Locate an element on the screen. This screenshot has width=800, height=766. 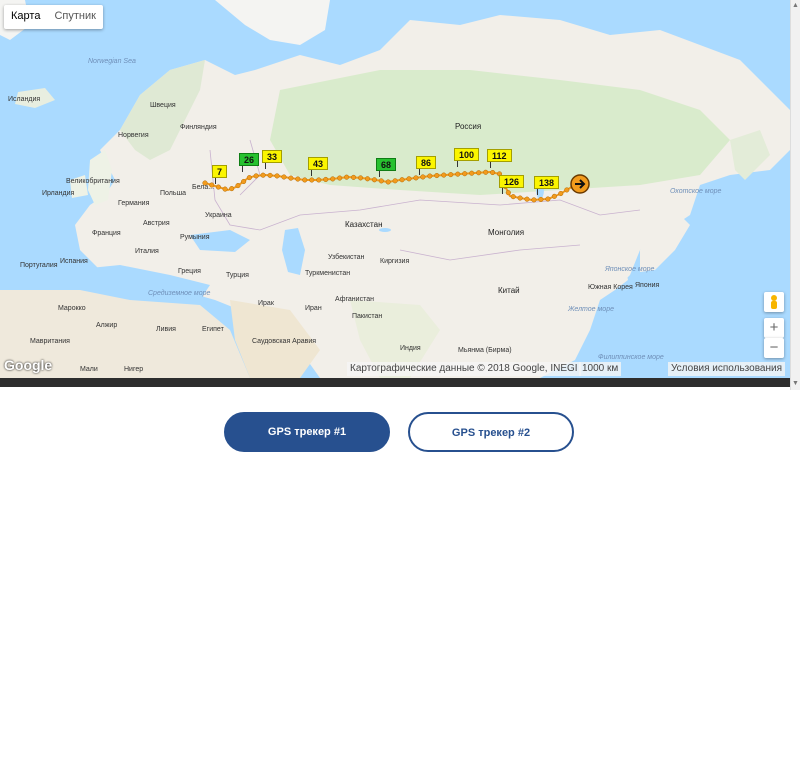
label-italy: Италия is located at coordinates (147, 251).